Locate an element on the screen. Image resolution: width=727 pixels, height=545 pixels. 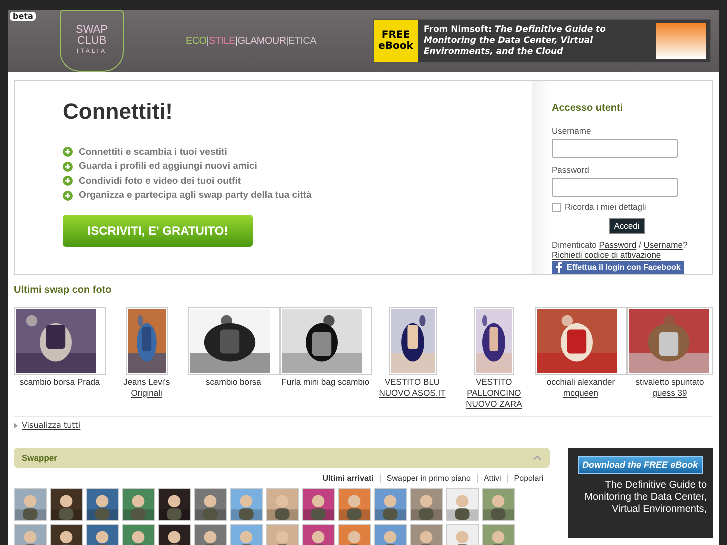
caption: VESTITO is located at coordinates (494, 382).